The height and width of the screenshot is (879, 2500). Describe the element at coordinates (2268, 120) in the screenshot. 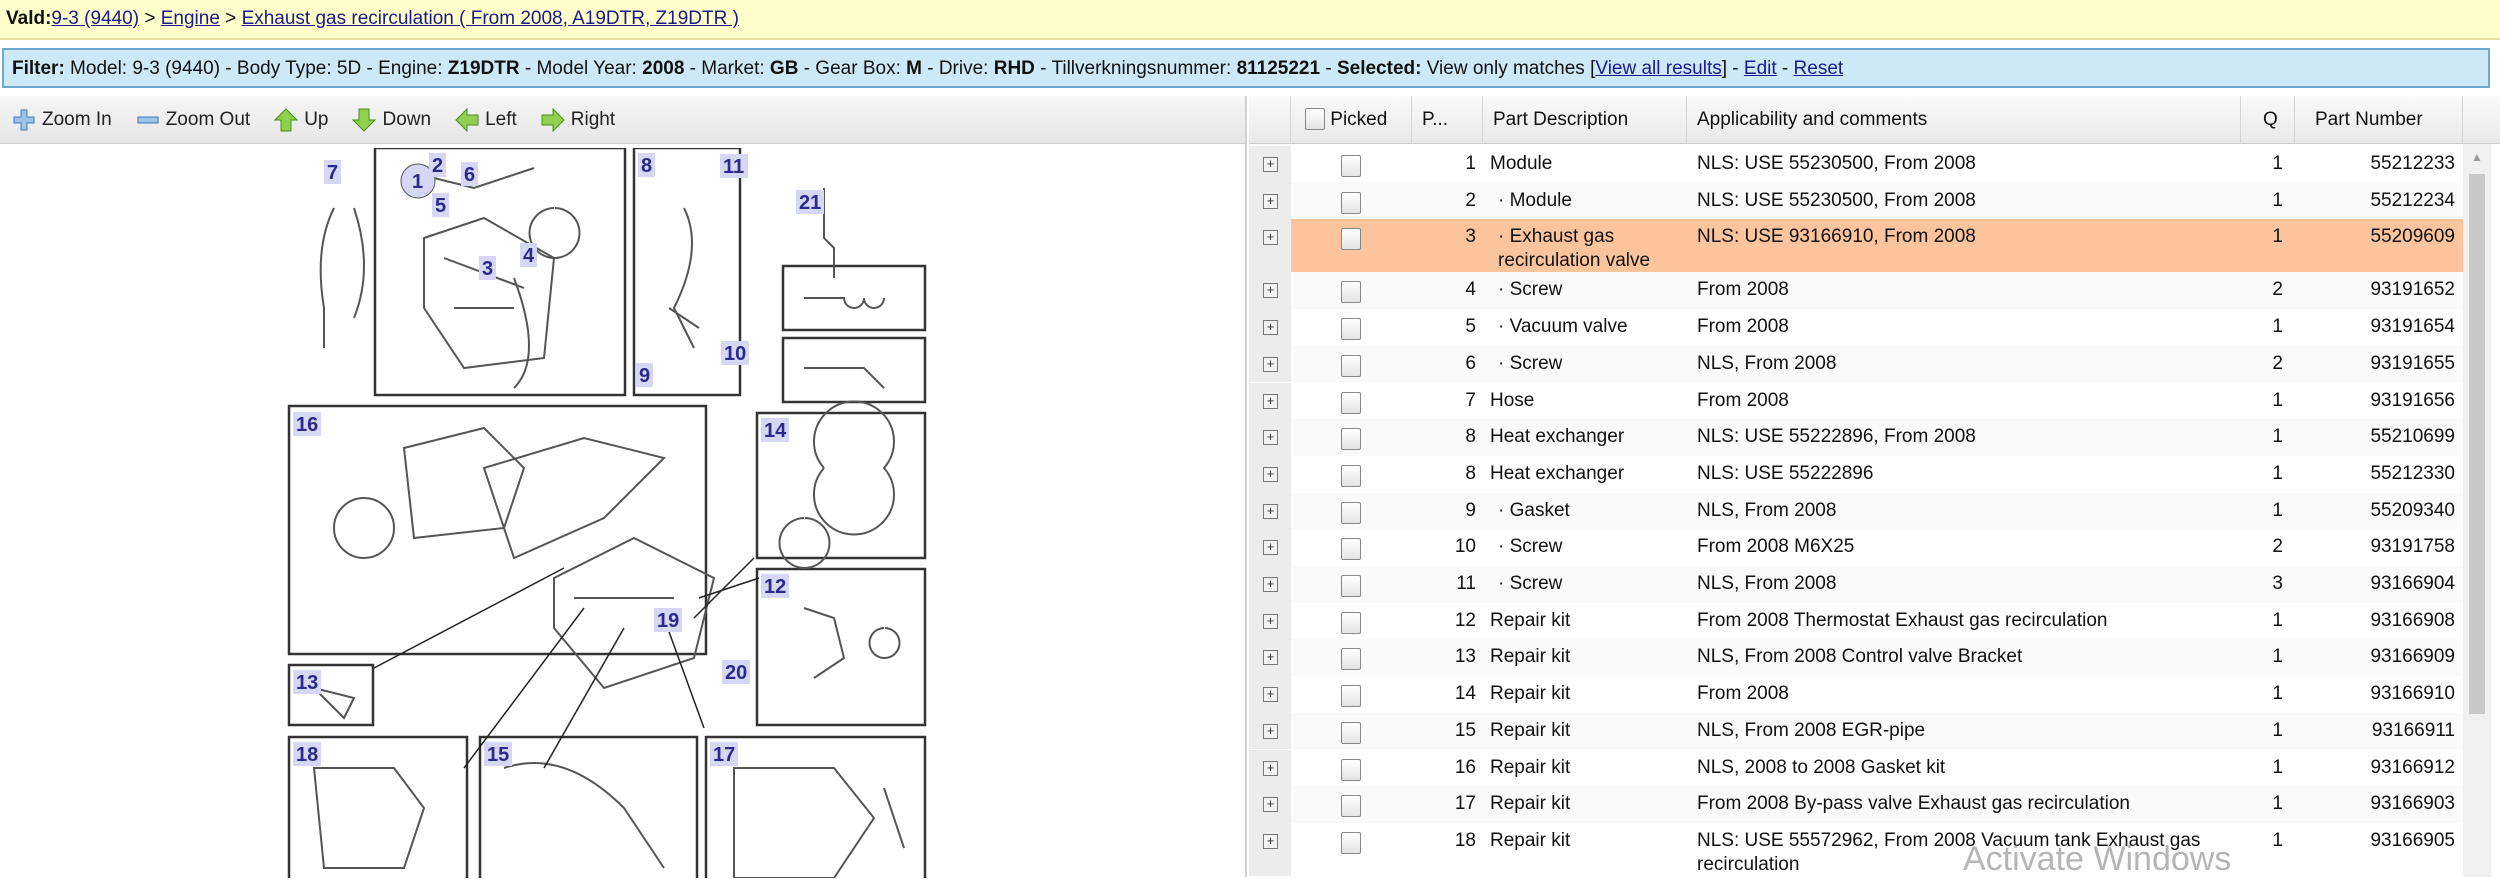

I see `quantity-column-header: Q` at that location.